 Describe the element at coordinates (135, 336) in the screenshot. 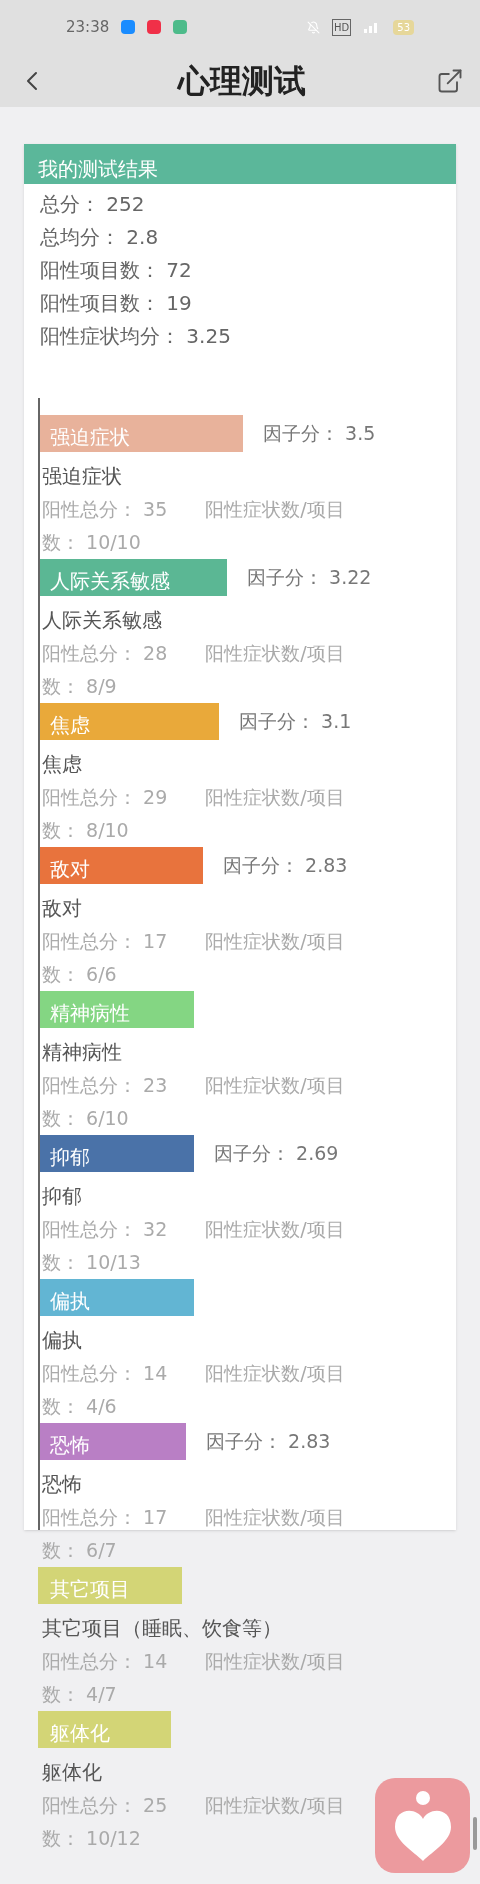

I see `summary-line: 阳性症状均分： 3.25` at that location.